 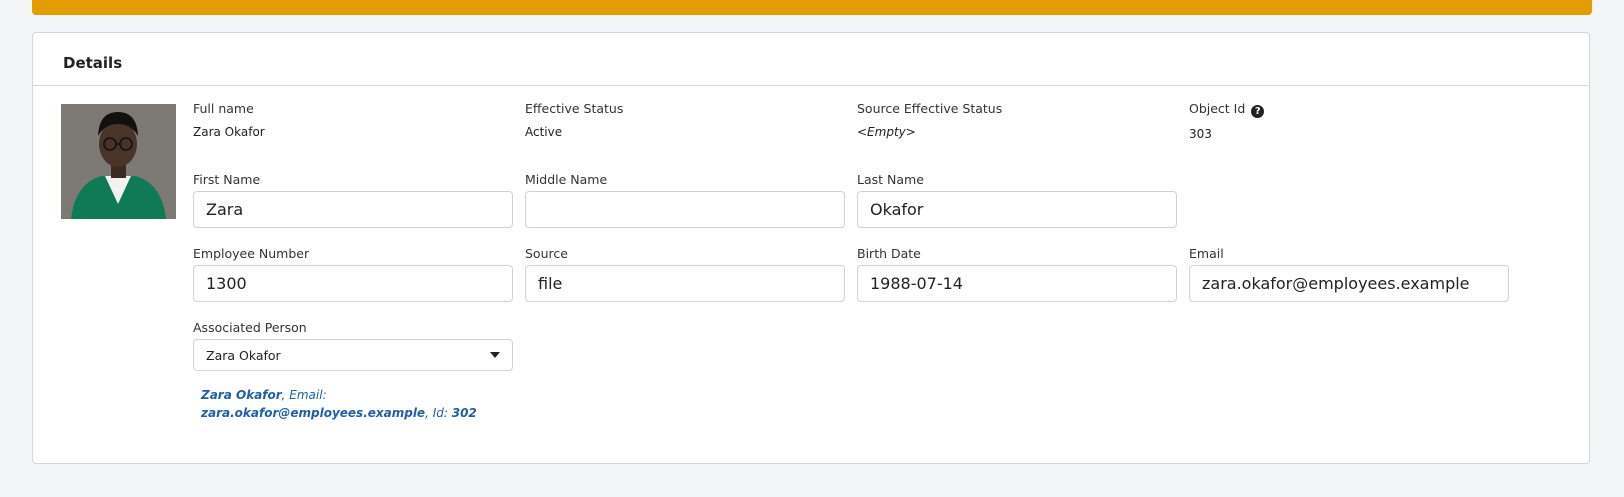 I want to click on last-name-label: Last Name, so click(x=890, y=179).